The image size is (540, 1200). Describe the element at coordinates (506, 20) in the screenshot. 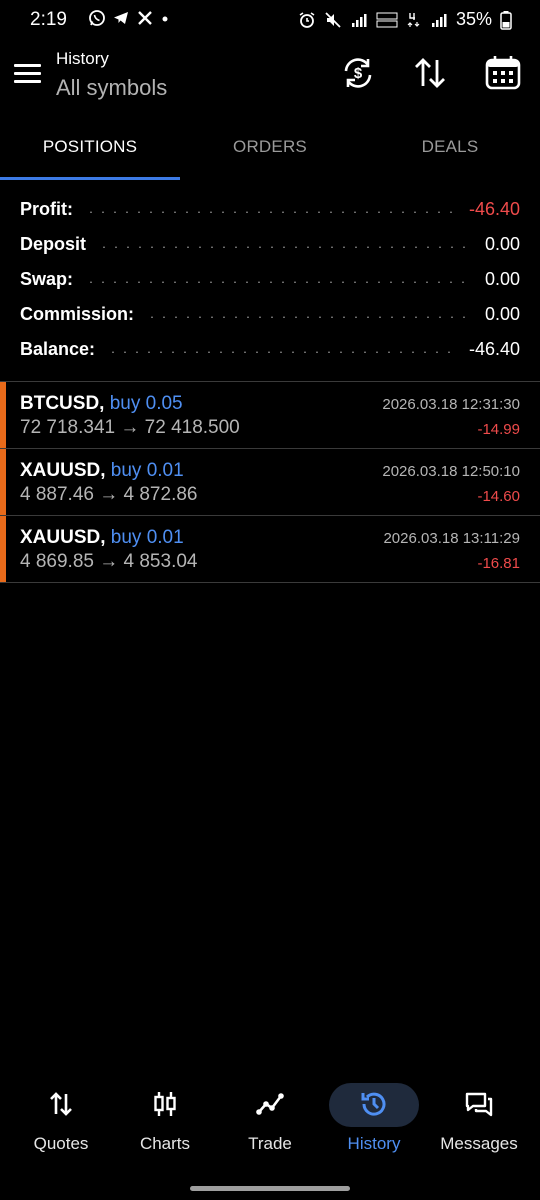

I see `battery-icon` at that location.